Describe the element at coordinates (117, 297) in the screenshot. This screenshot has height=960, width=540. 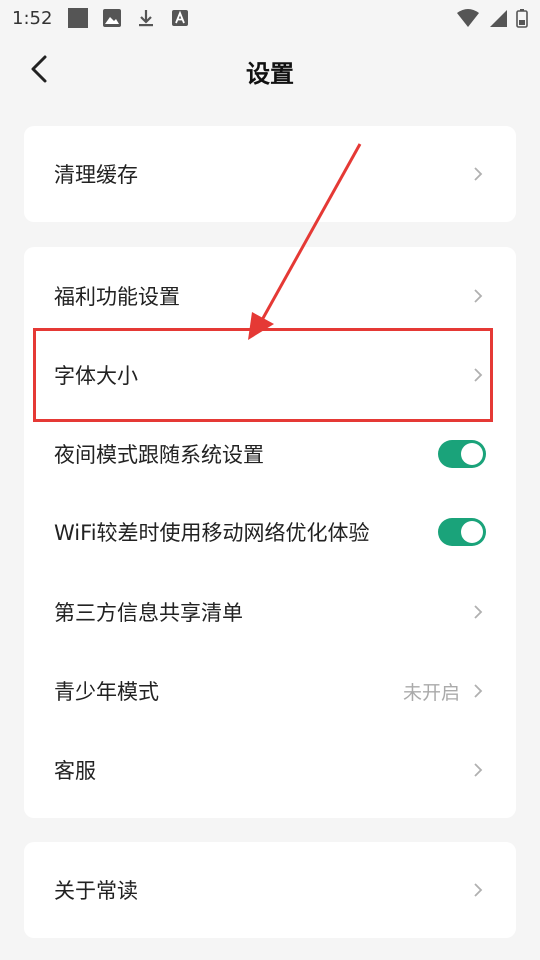
I see `row-label: 福利功能设置` at that location.